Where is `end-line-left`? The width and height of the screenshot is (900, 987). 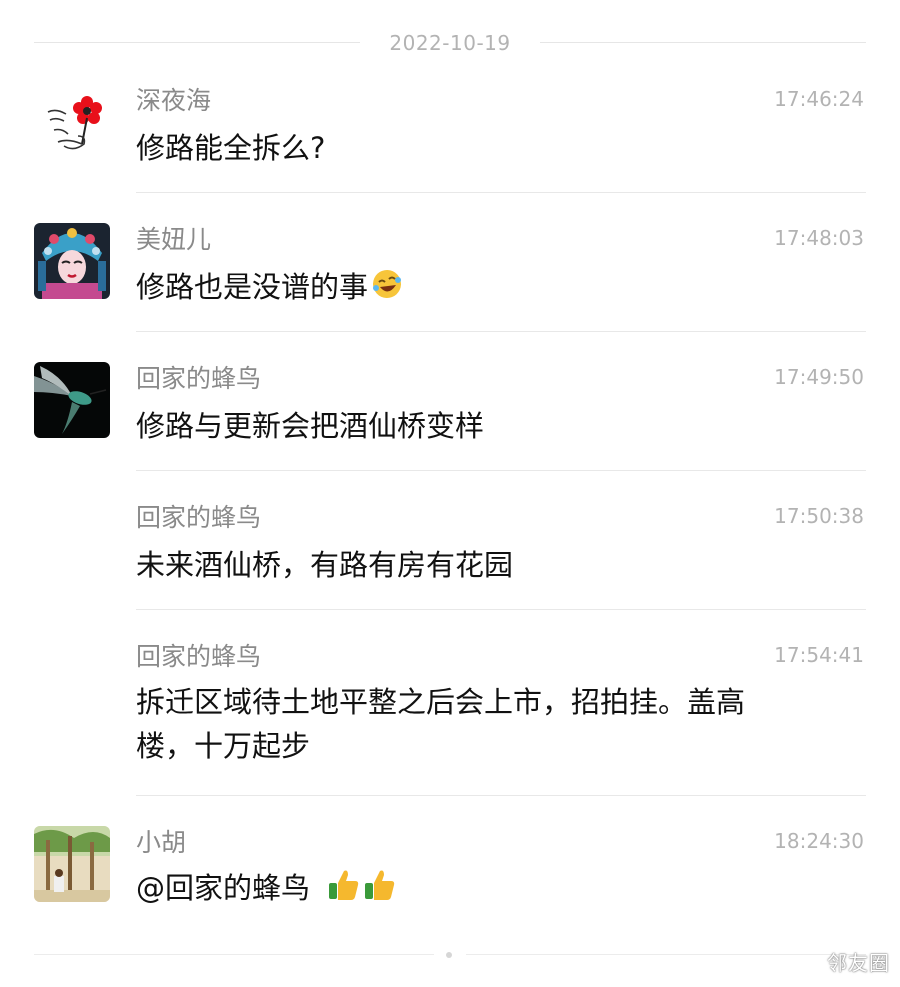 end-line-left is located at coordinates (234, 954).